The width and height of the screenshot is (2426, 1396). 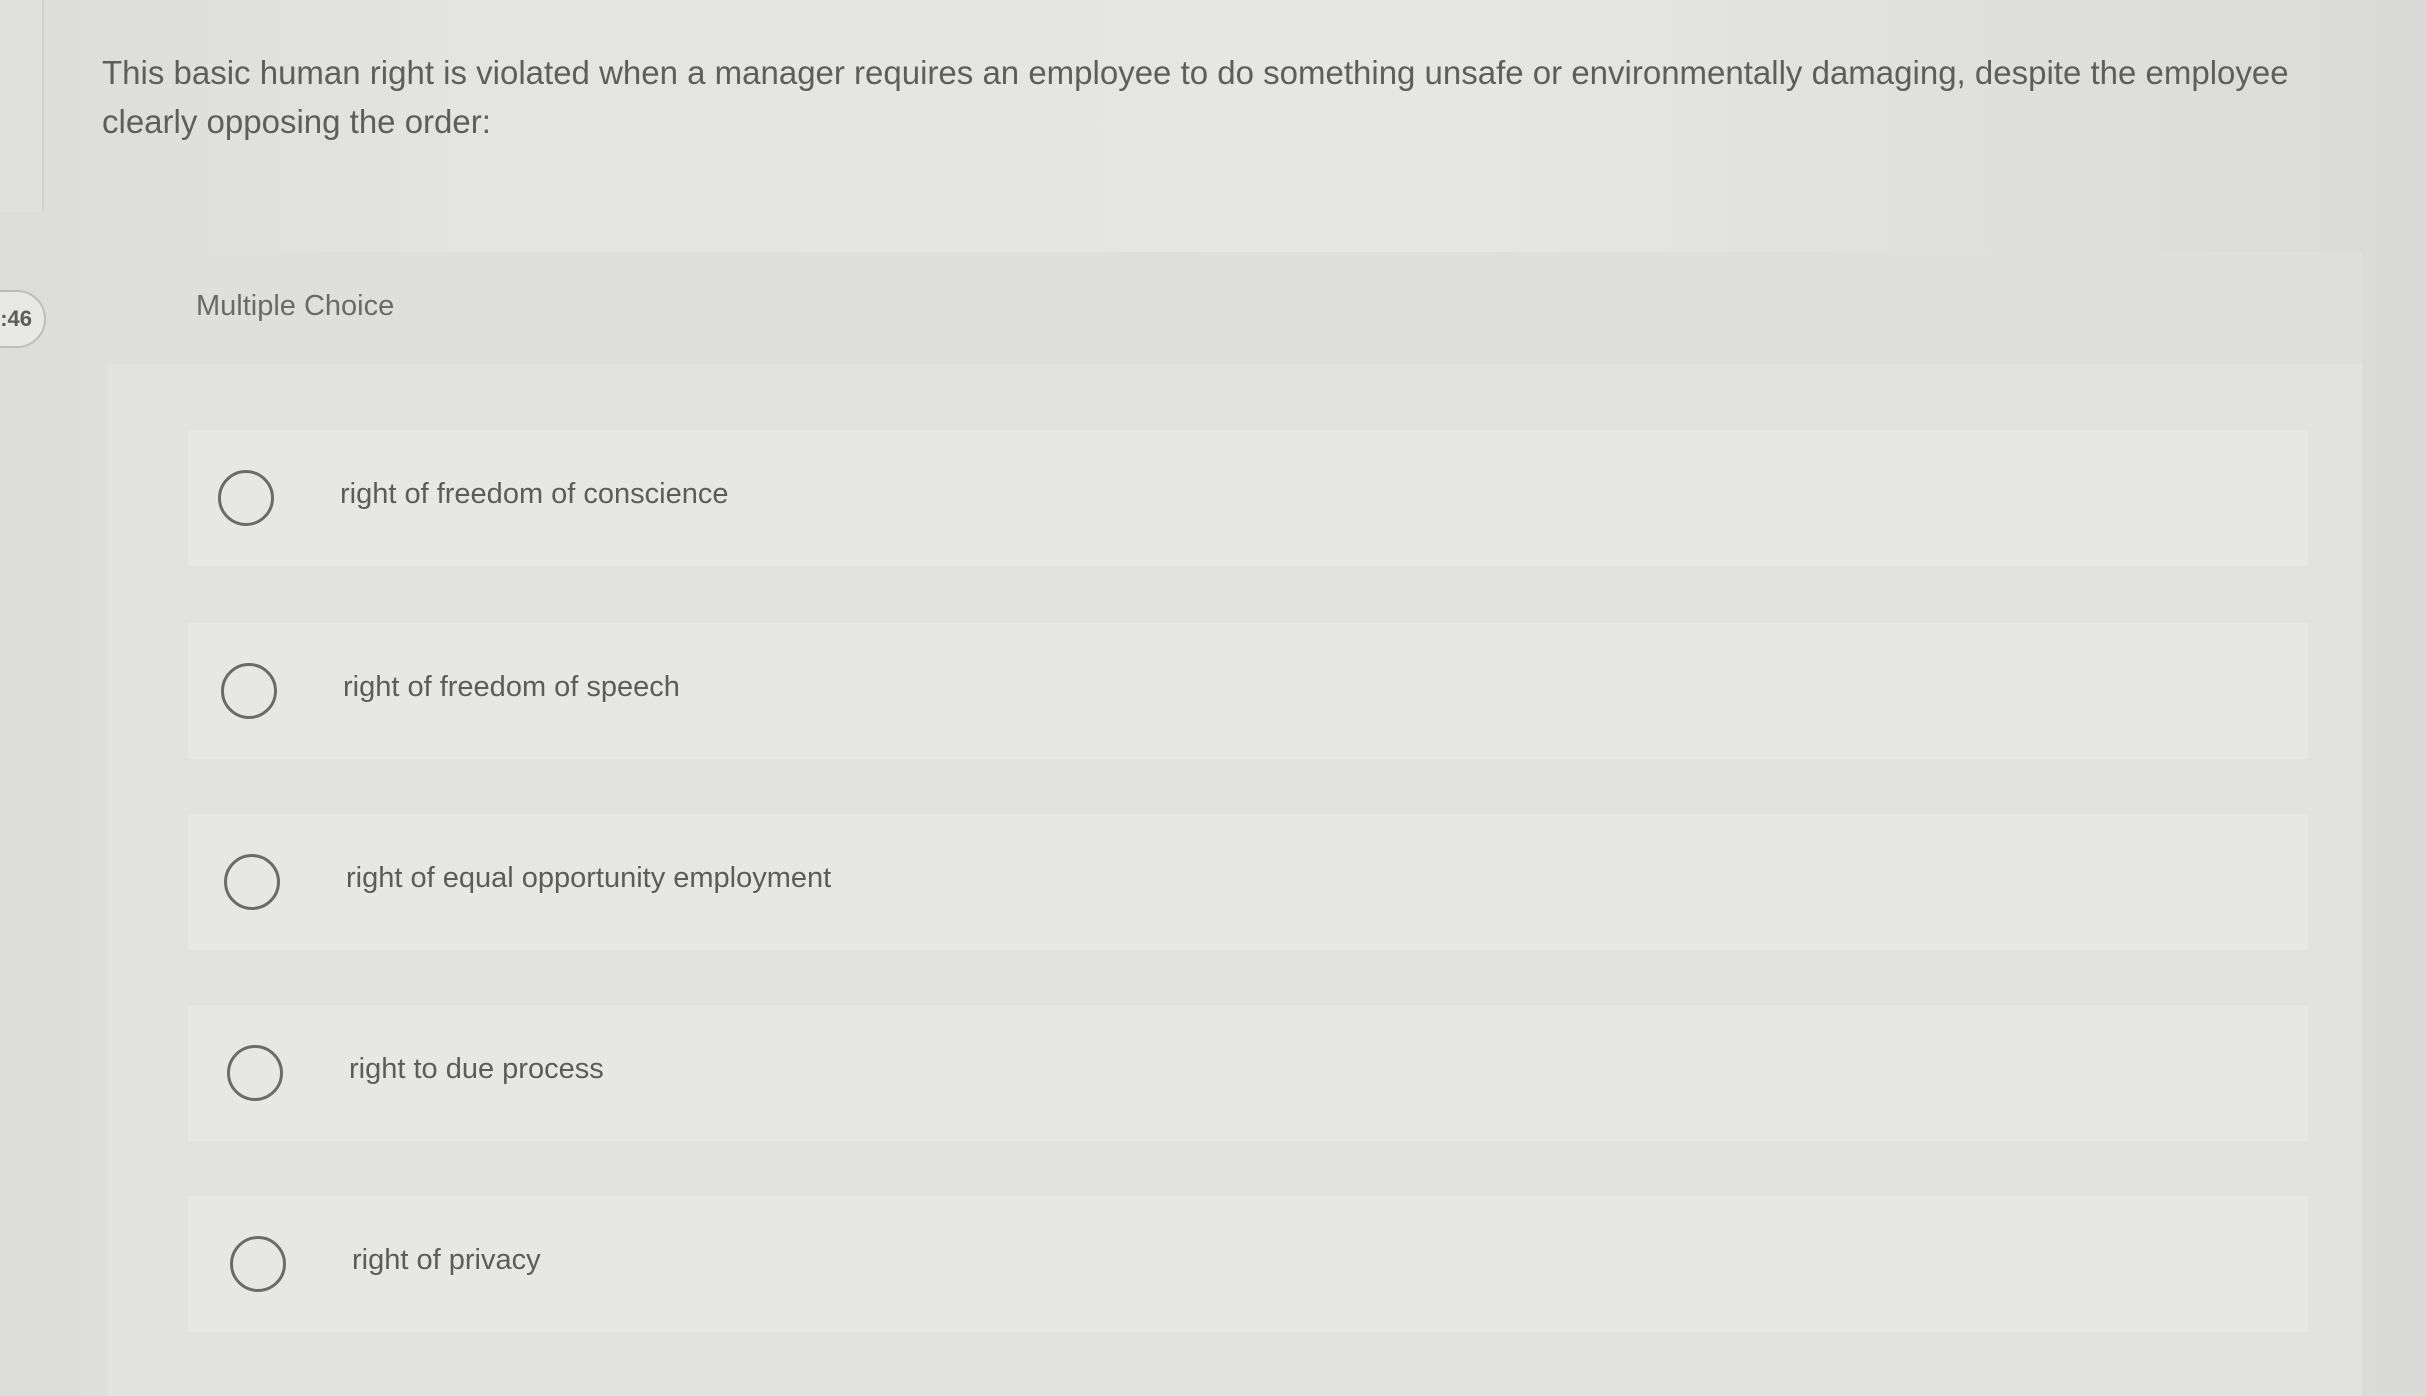 What do you see at coordinates (295, 306) in the screenshot?
I see `question-type-label: Multiple Choice` at bounding box center [295, 306].